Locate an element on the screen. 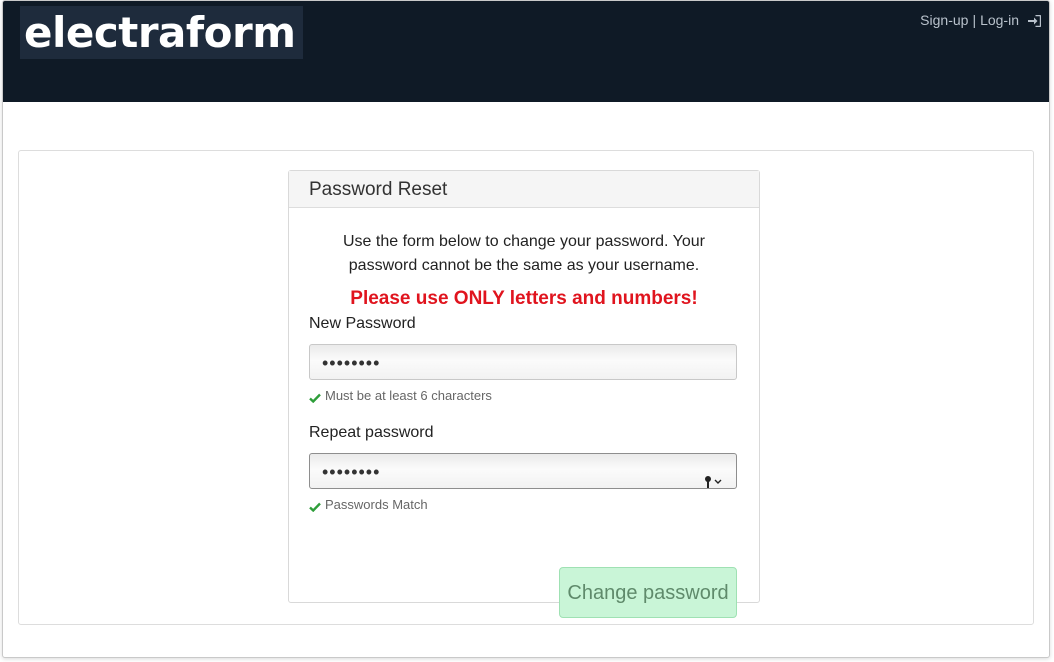 The height and width of the screenshot is (662, 1054). auth-links: Sign-up | Log-in is located at coordinates (981, 20).